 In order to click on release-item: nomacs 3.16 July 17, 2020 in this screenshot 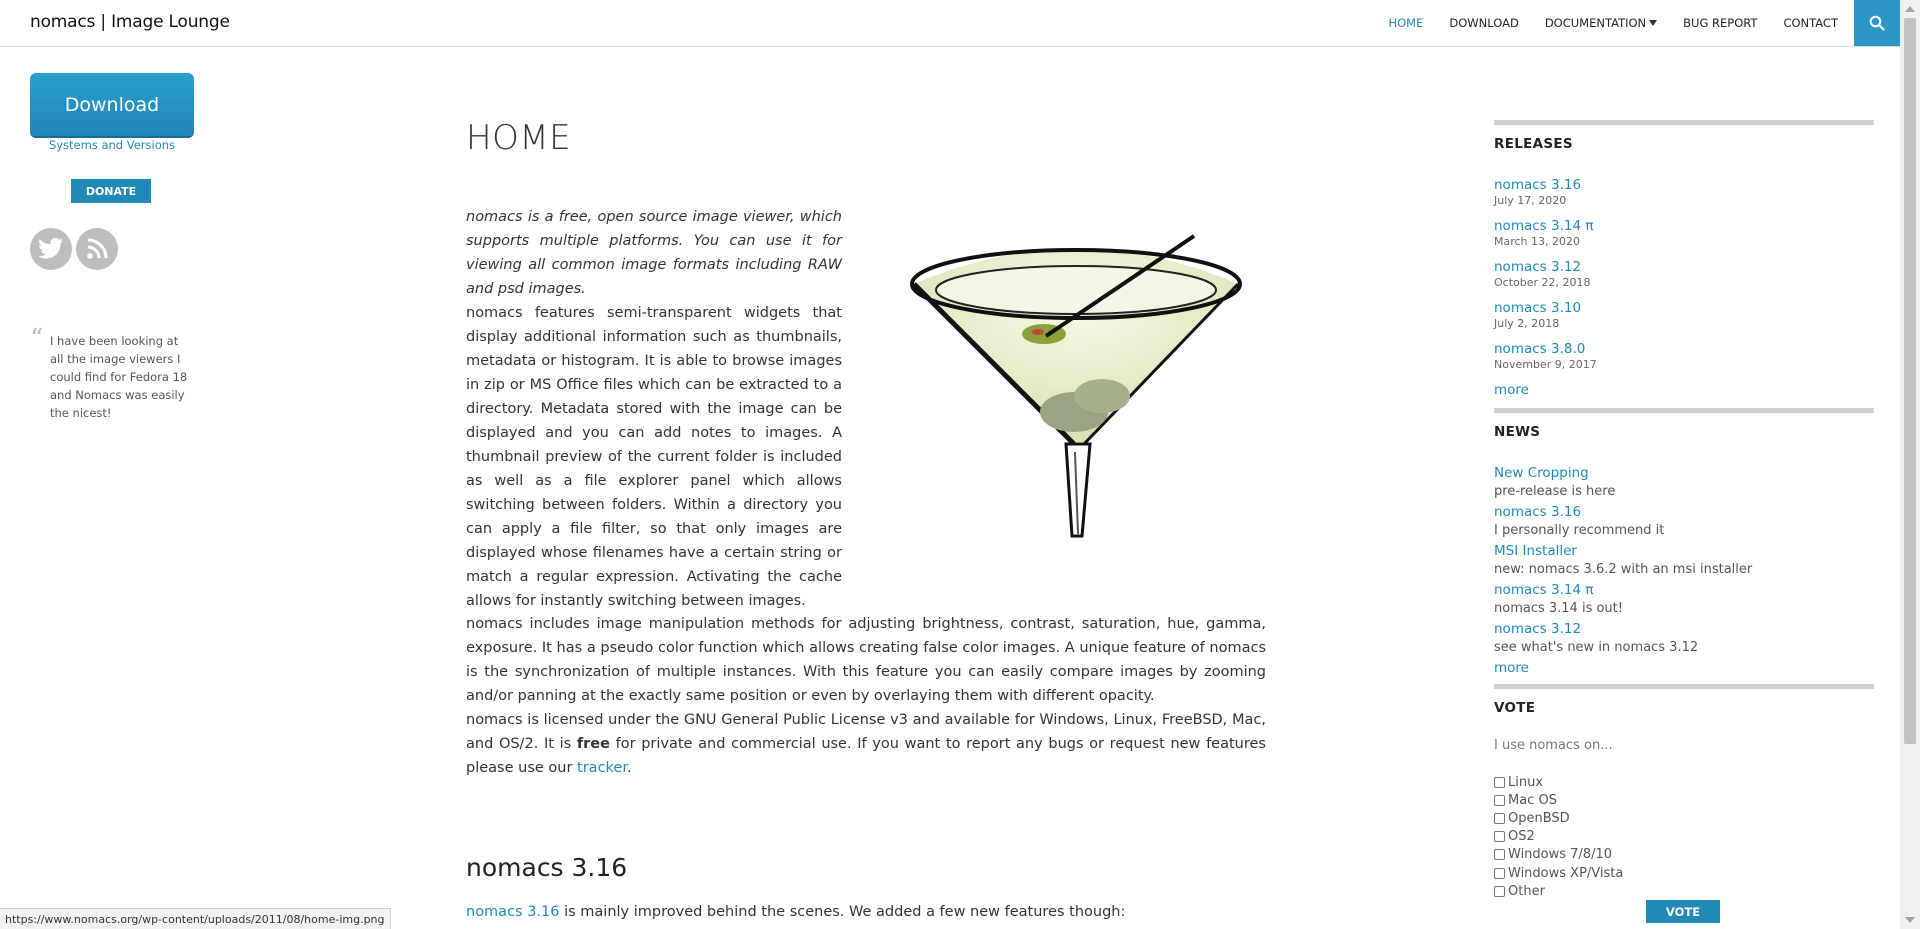, I will do `click(1545, 190)`.